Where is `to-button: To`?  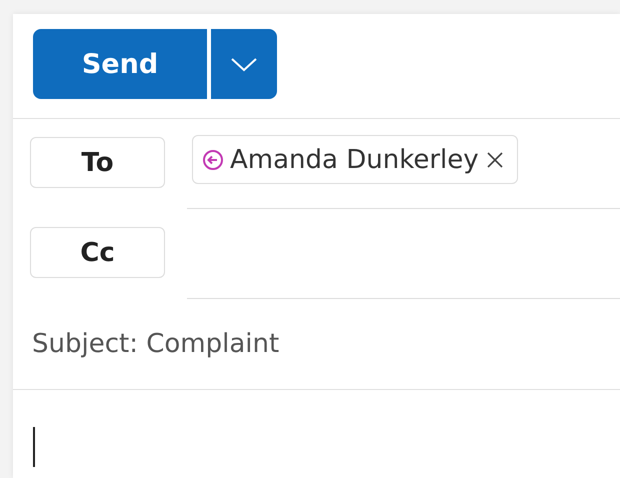 to-button: To is located at coordinates (97, 162).